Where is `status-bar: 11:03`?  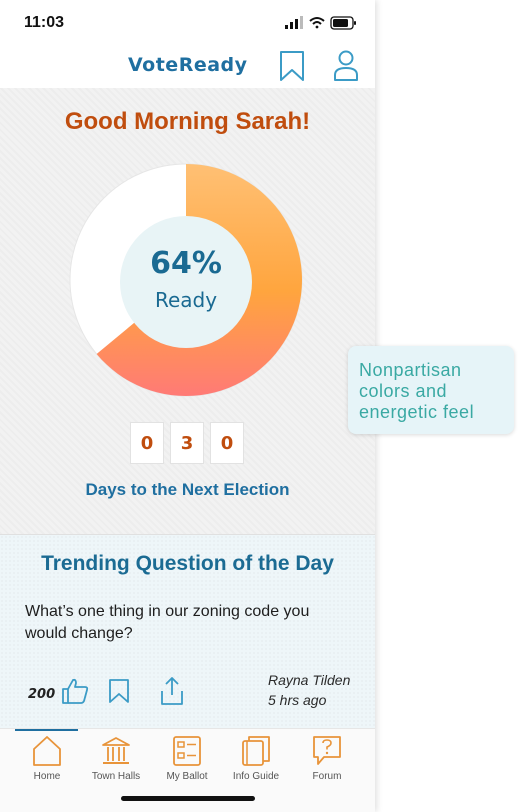
status-bar: 11:03 is located at coordinates (187, 22).